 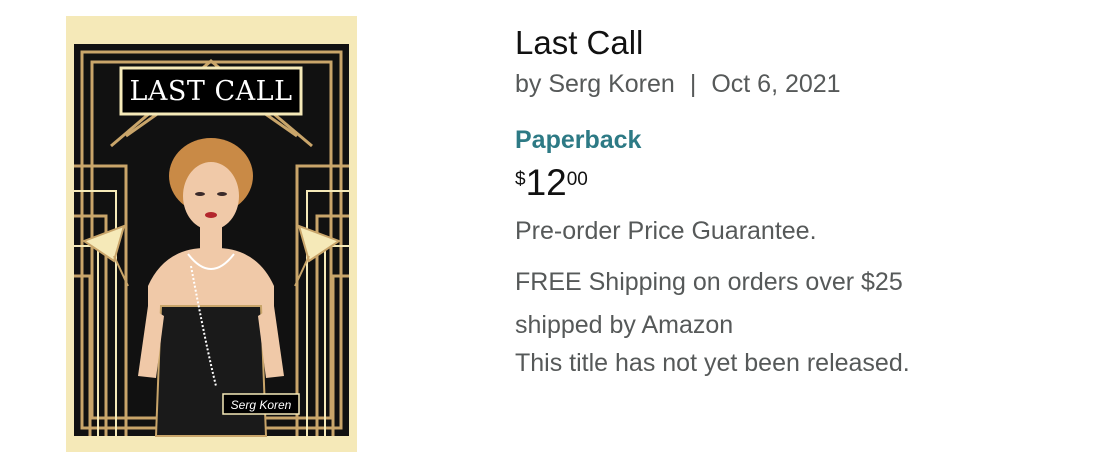 What do you see at coordinates (776, 84) in the screenshot?
I see `publication-date: Oct 6, 2021` at bounding box center [776, 84].